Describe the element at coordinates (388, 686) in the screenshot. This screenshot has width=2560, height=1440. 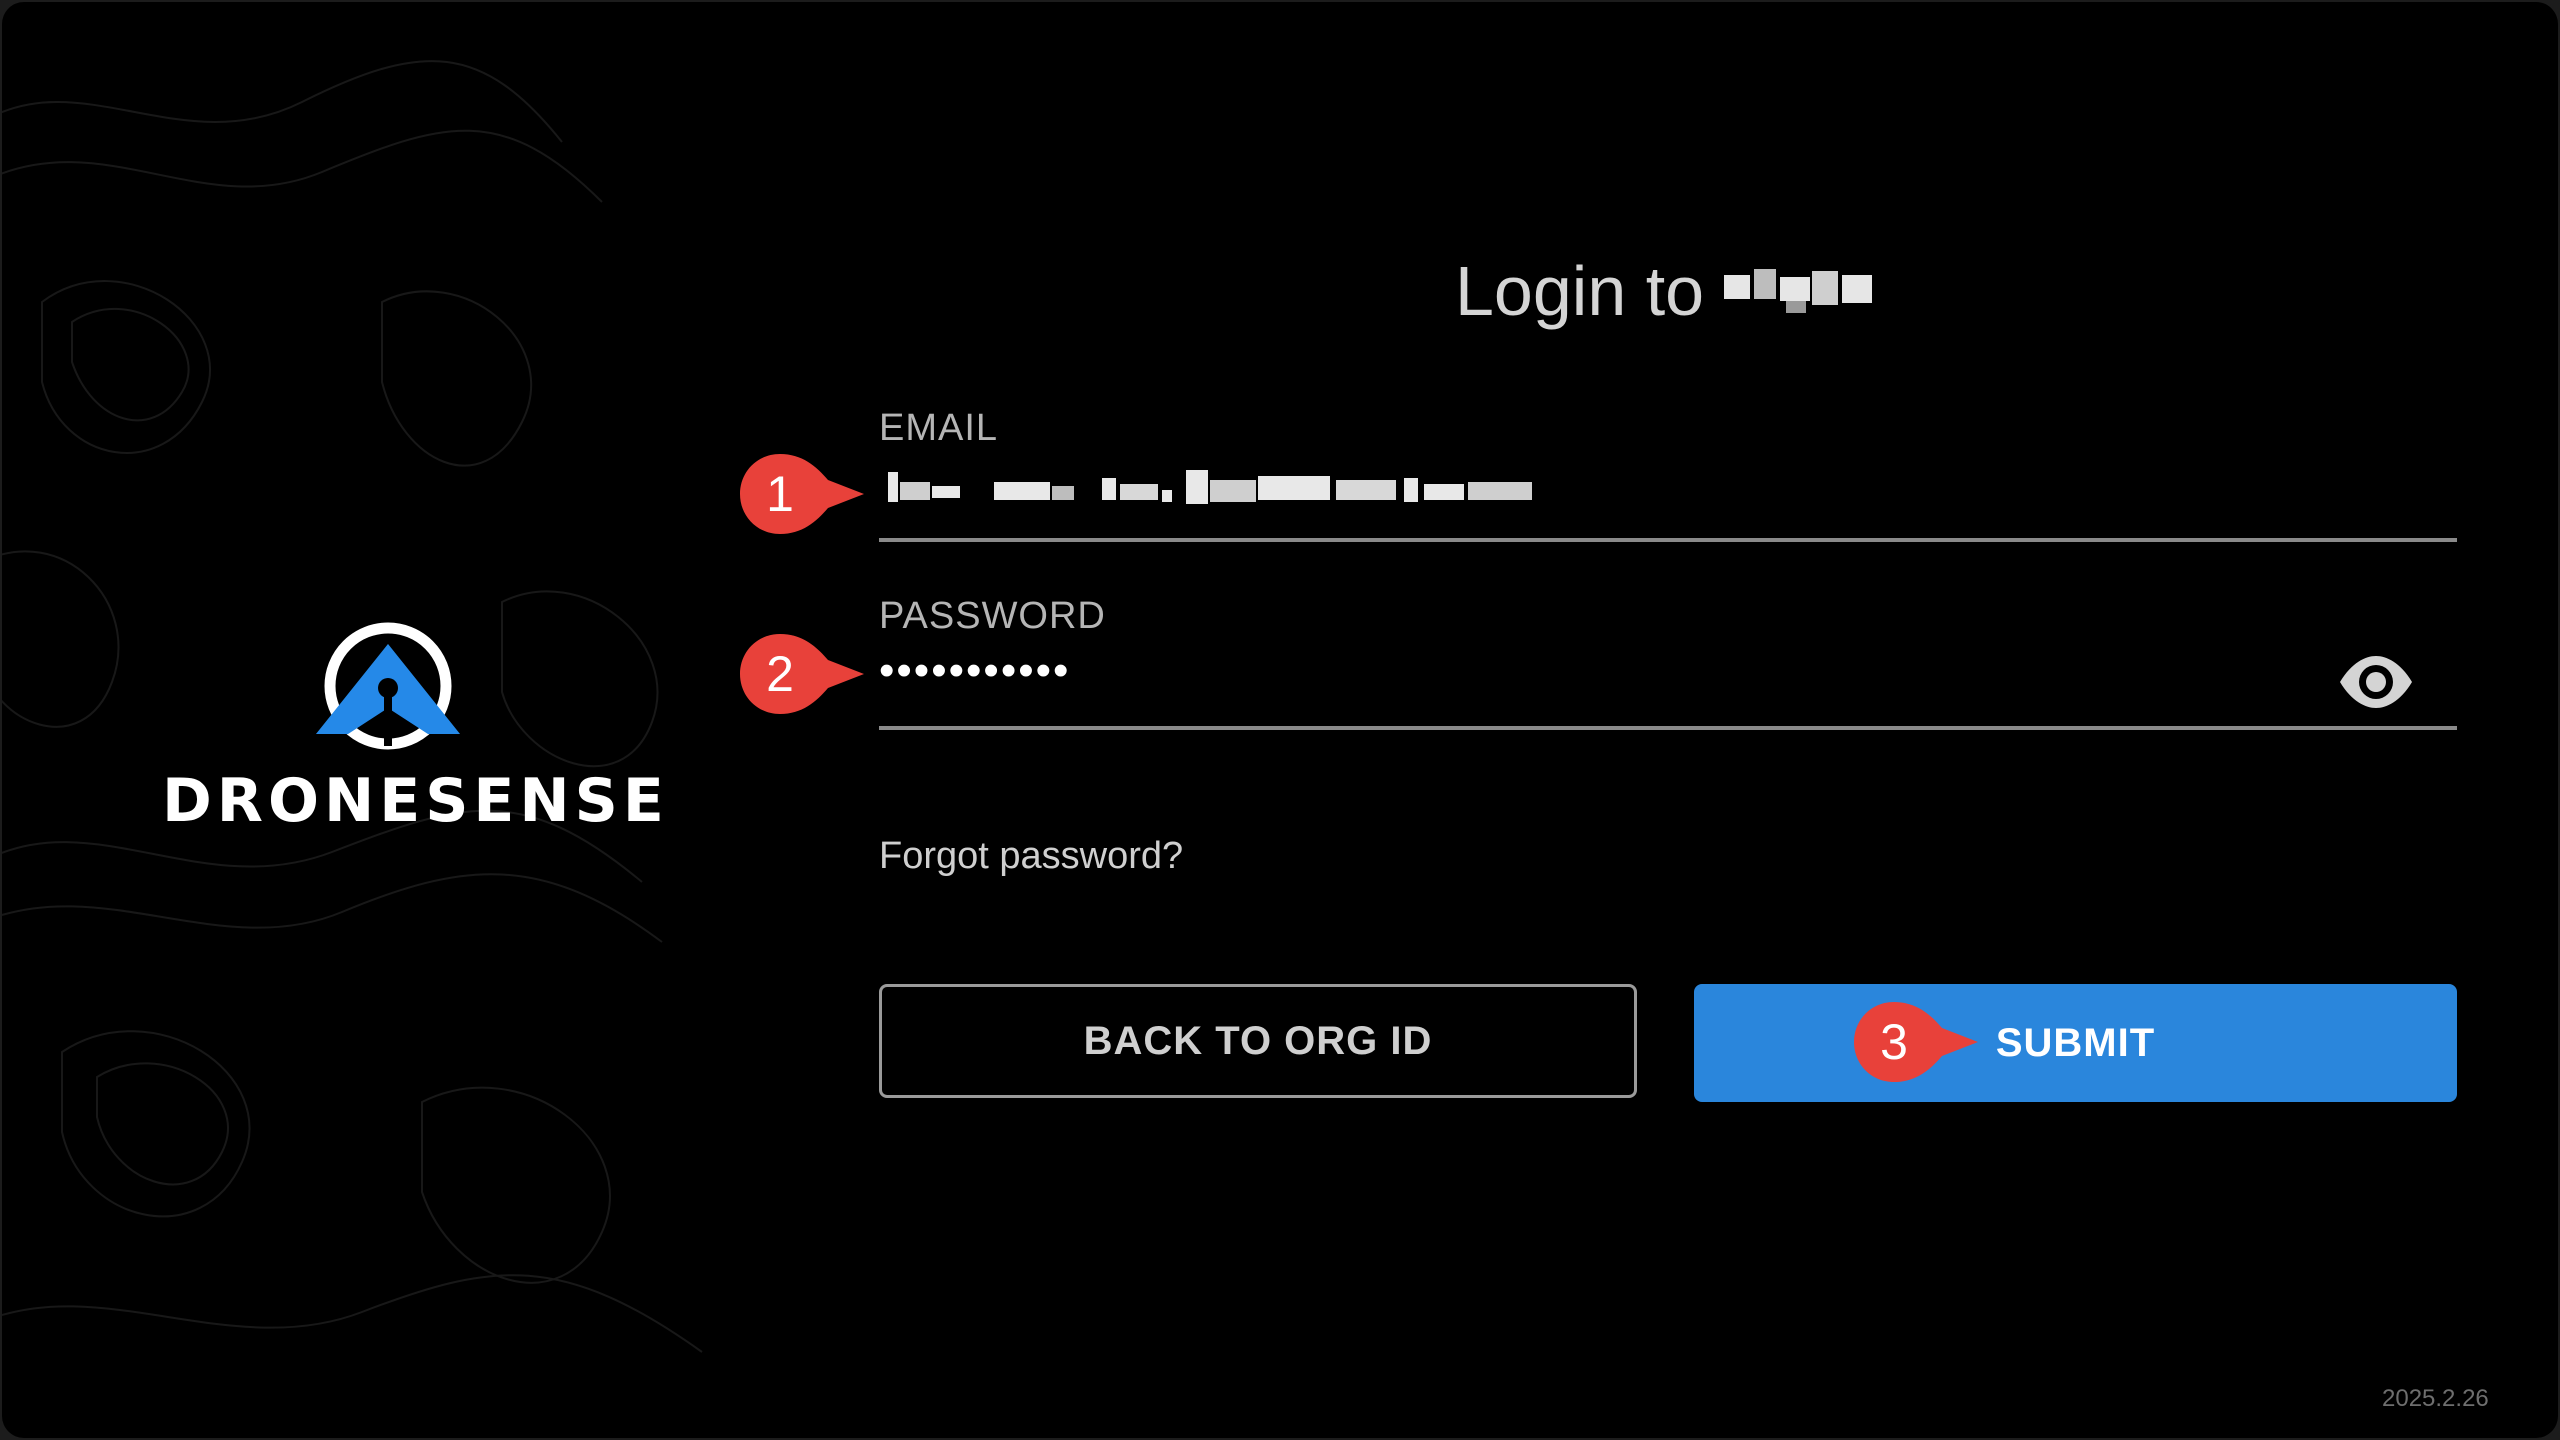
I see `dronesense-logo-icon` at that location.